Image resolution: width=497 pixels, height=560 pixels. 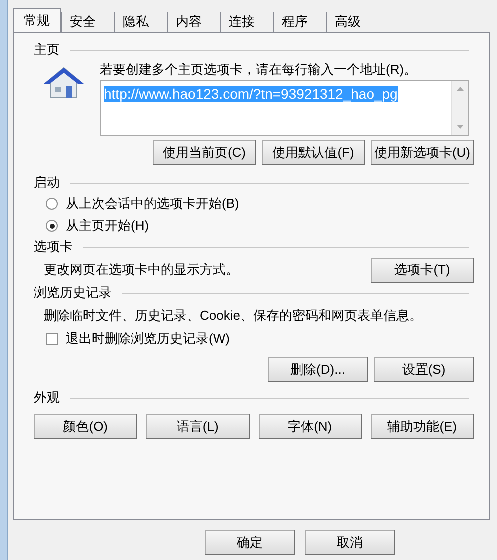 What do you see at coordinates (53, 247) in the screenshot?
I see `section-title: 选项卡` at bounding box center [53, 247].